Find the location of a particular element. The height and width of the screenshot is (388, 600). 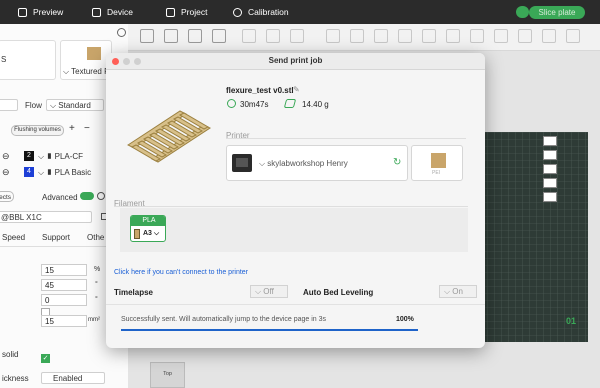

plate-number: 01 is located at coordinates (571, 321).